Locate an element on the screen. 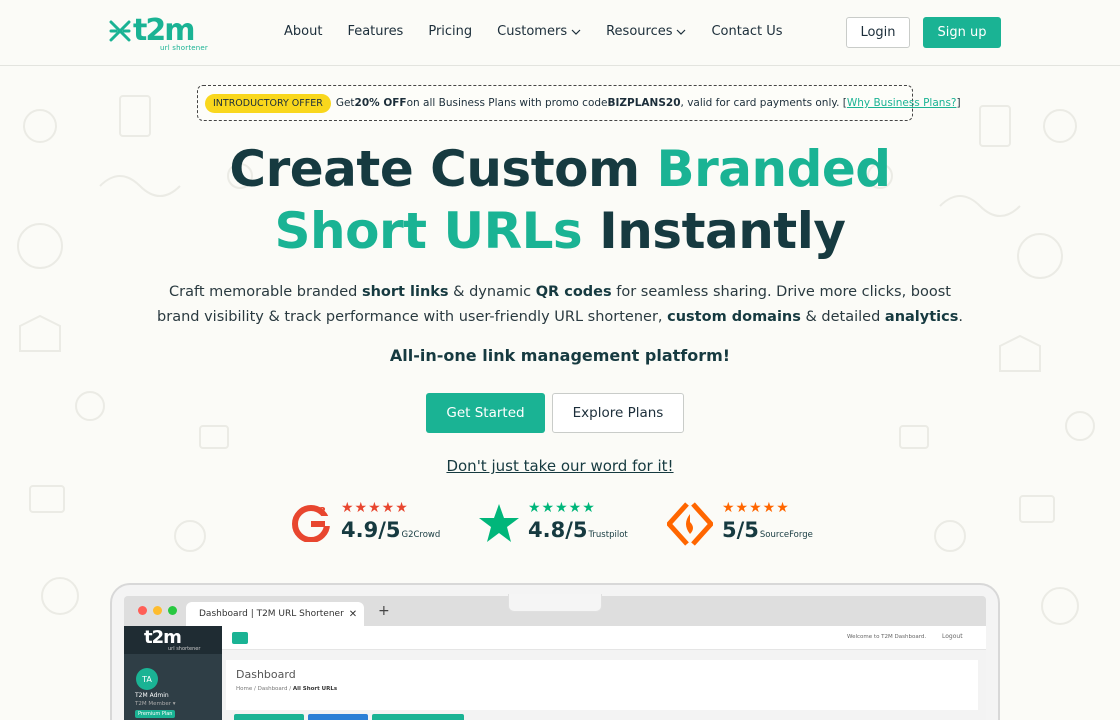  trustpilot-star-icon is located at coordinates (499, 523).